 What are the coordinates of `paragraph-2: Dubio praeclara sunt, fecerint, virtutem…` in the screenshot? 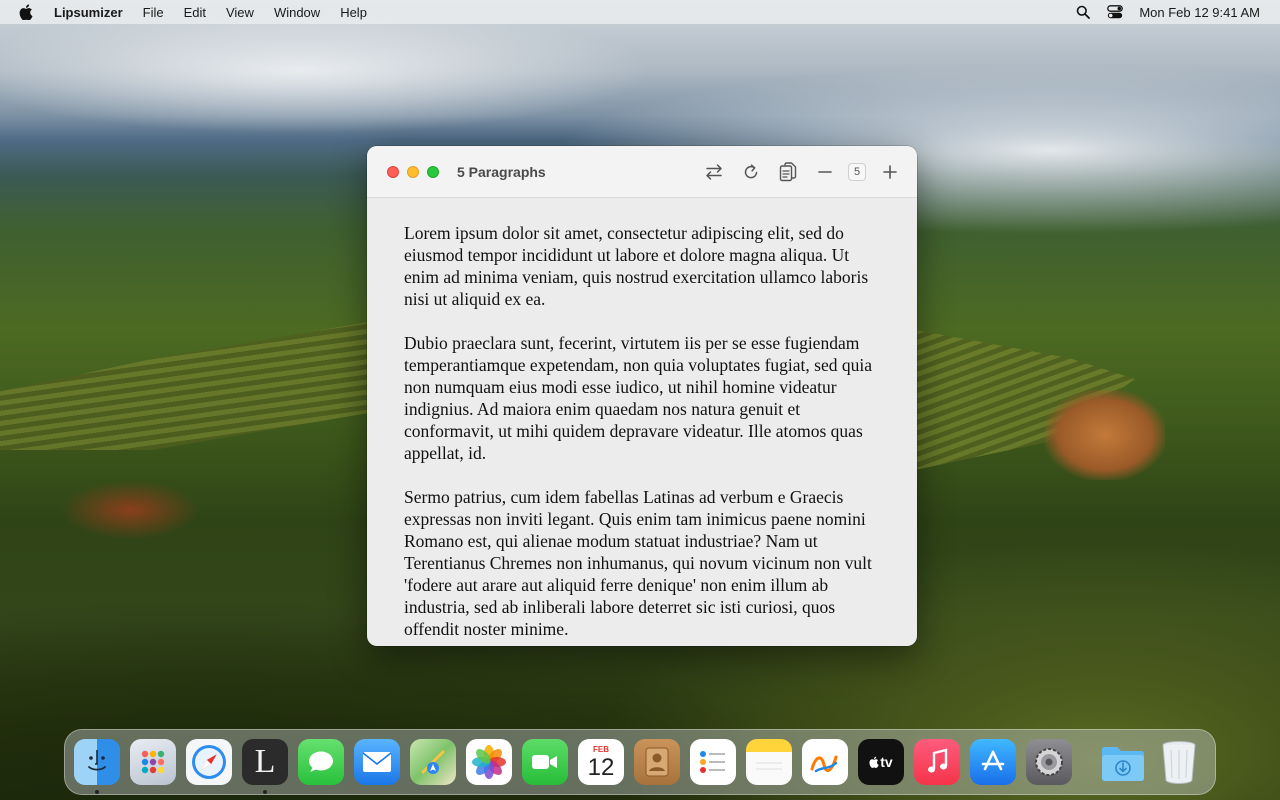 It's located at (638, 398).